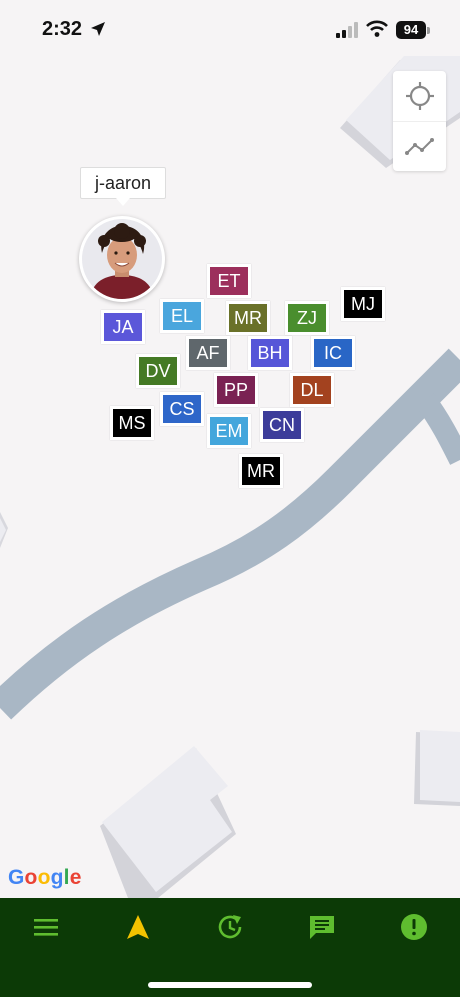  I want to click on map-marker-dl: DL, so click(312, 390).